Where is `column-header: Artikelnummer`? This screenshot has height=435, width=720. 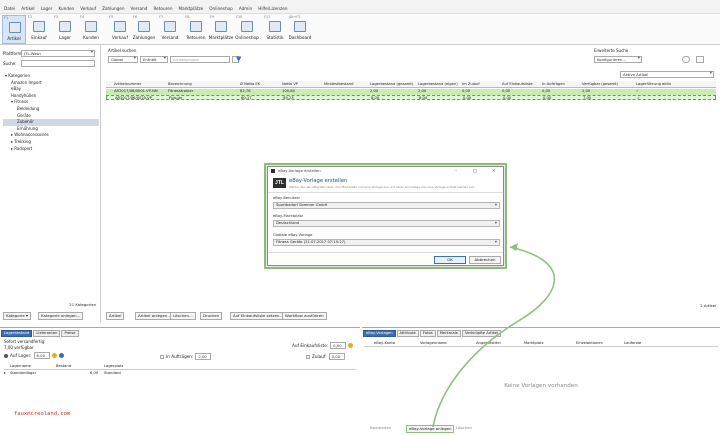 column-header: Artikelnummer is located at coordinates (127, 84).